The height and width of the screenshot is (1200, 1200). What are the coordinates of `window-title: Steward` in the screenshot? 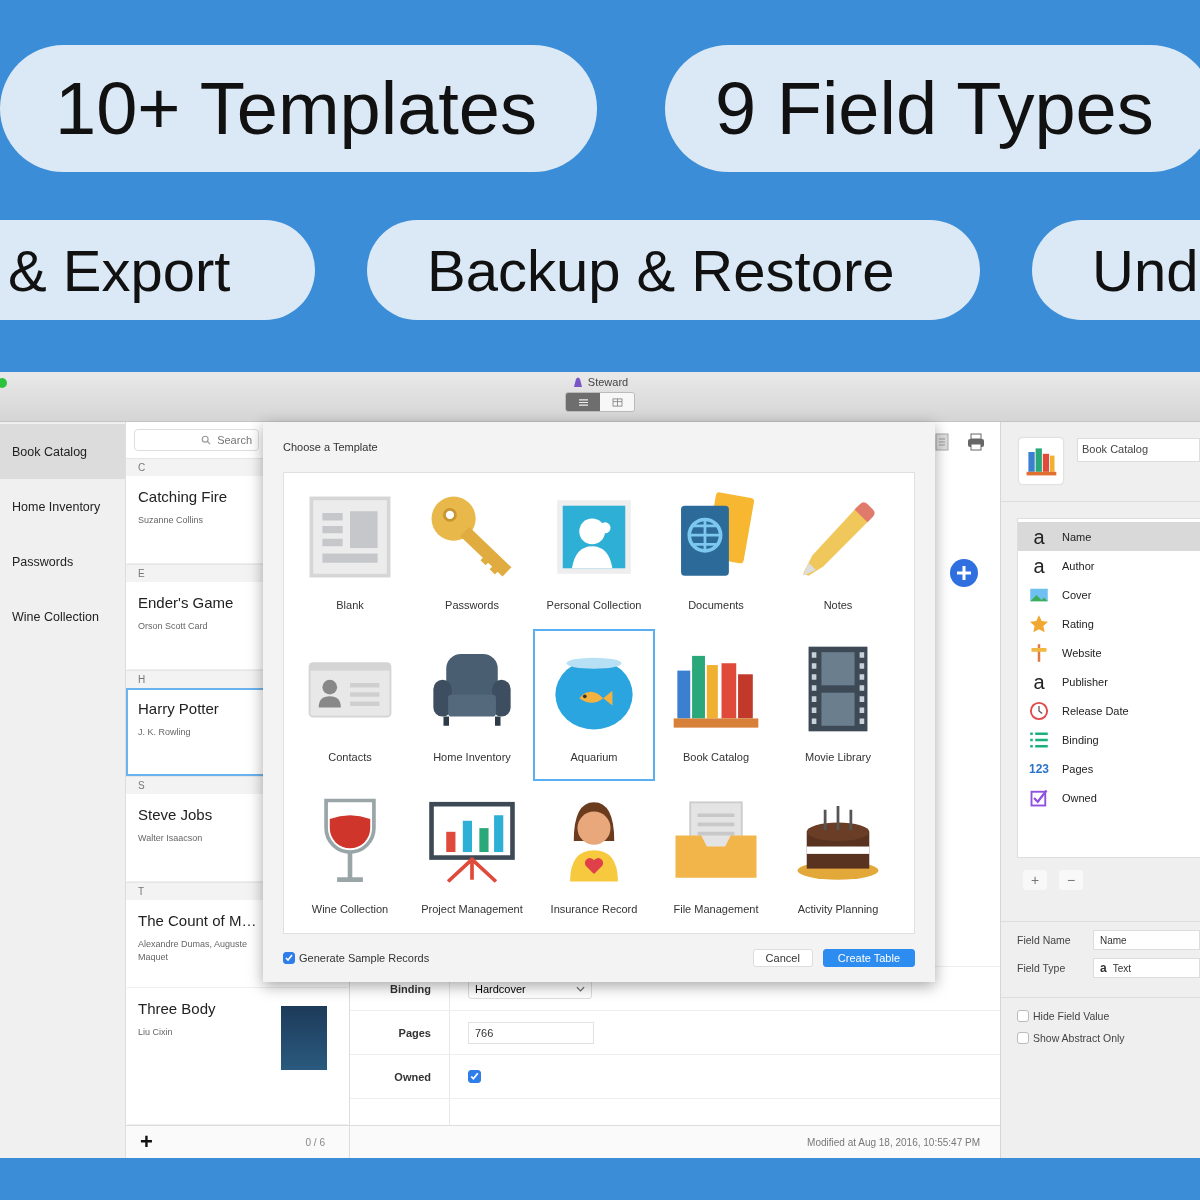 It's located at (608, 382).